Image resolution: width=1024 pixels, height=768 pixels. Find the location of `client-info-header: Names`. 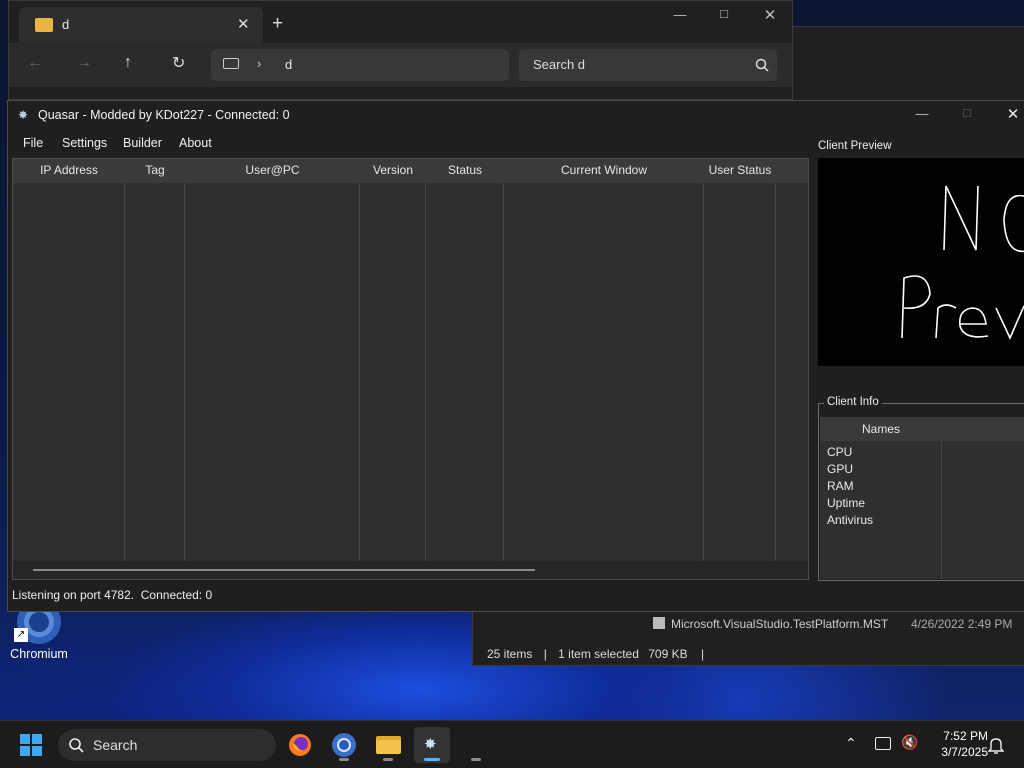

client-info-header: Names is located at coordinates (922, 429).